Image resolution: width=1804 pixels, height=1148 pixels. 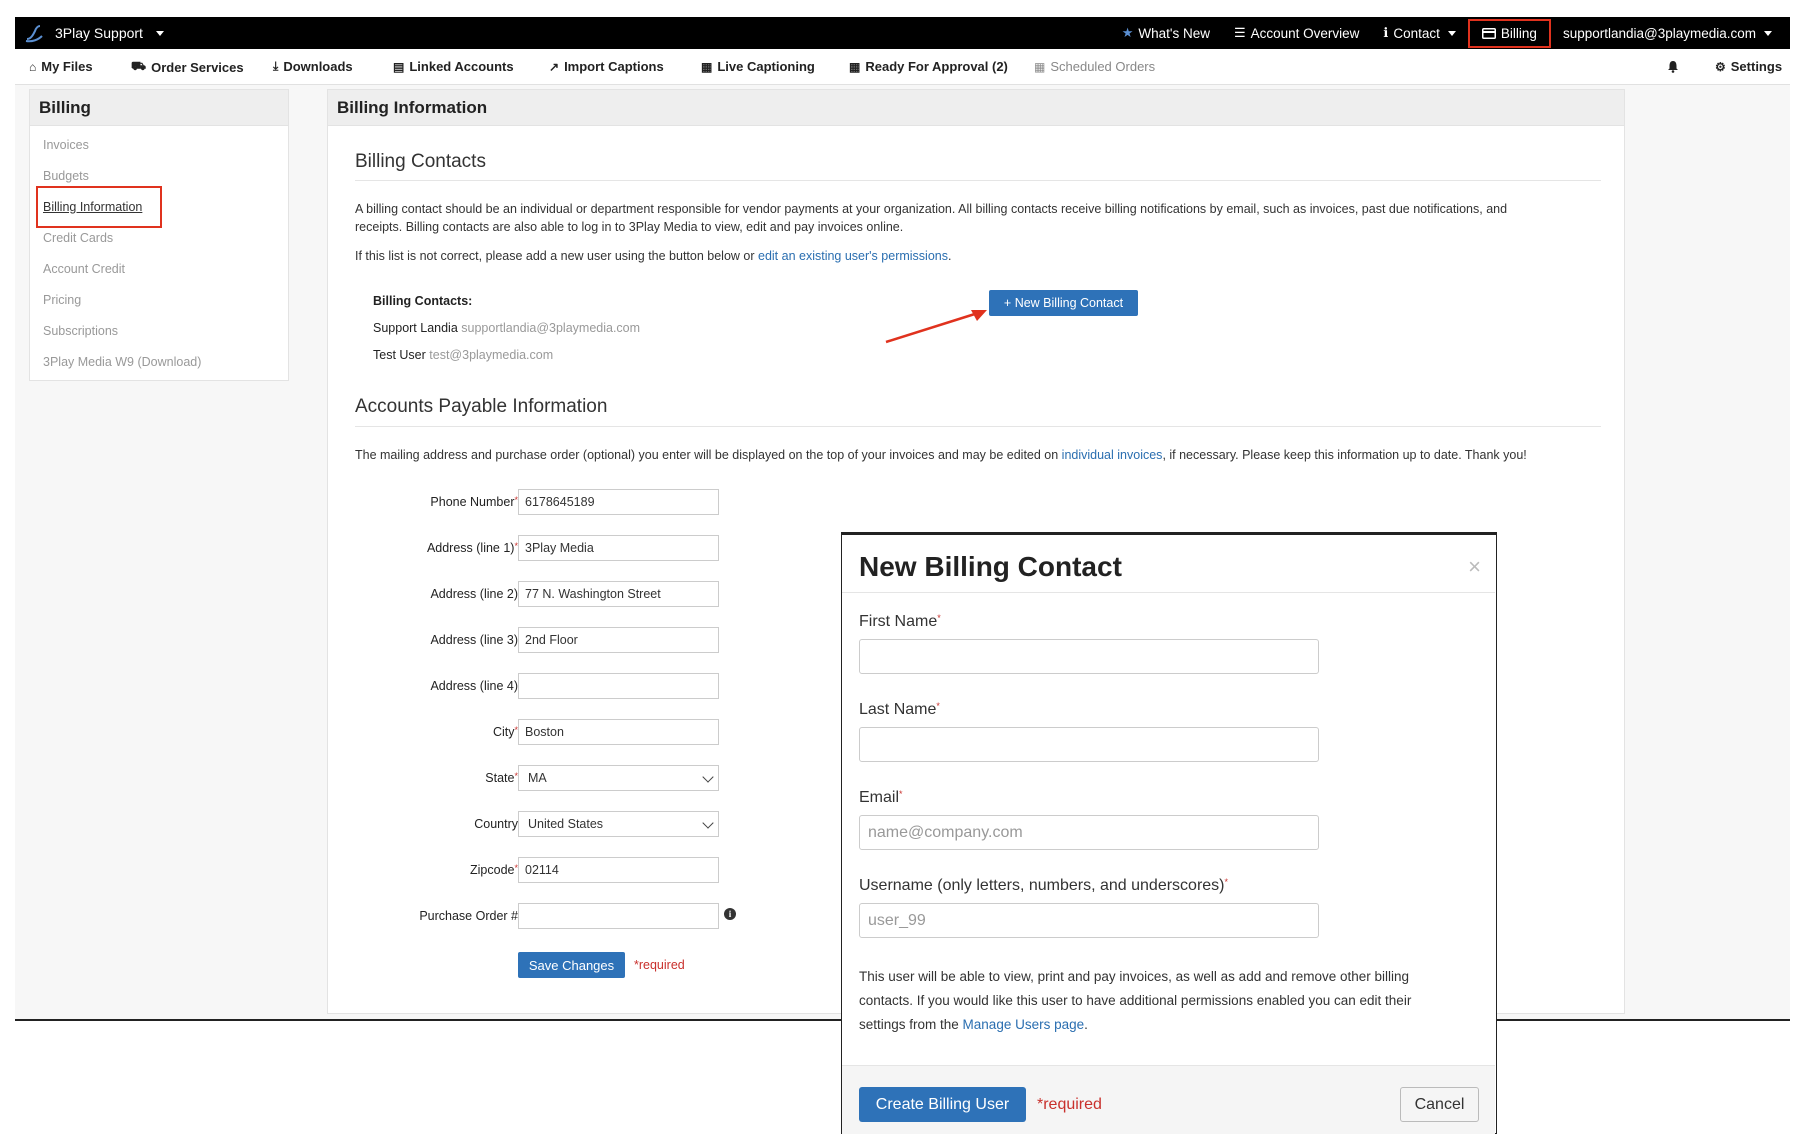 I want to click on username-field: user_99, so click(x=1089, y=920).